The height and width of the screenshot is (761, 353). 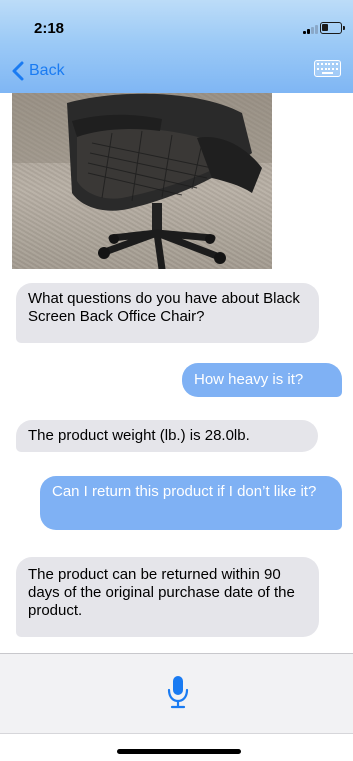 What do you see at coordinates (176, 46) in the screenshot?
I see `nav-header: 2:18 Back` at bounding box center [176, 46].